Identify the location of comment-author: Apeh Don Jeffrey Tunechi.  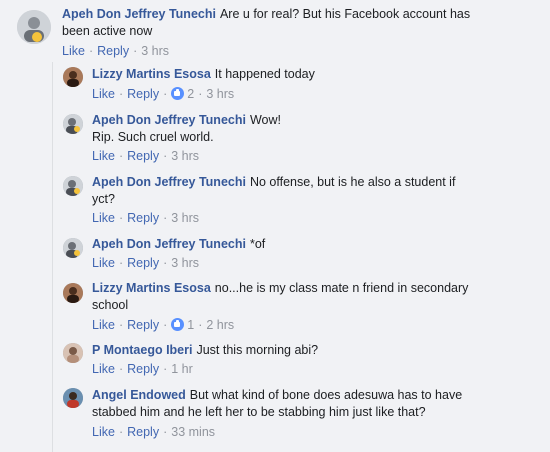
(139, 14).